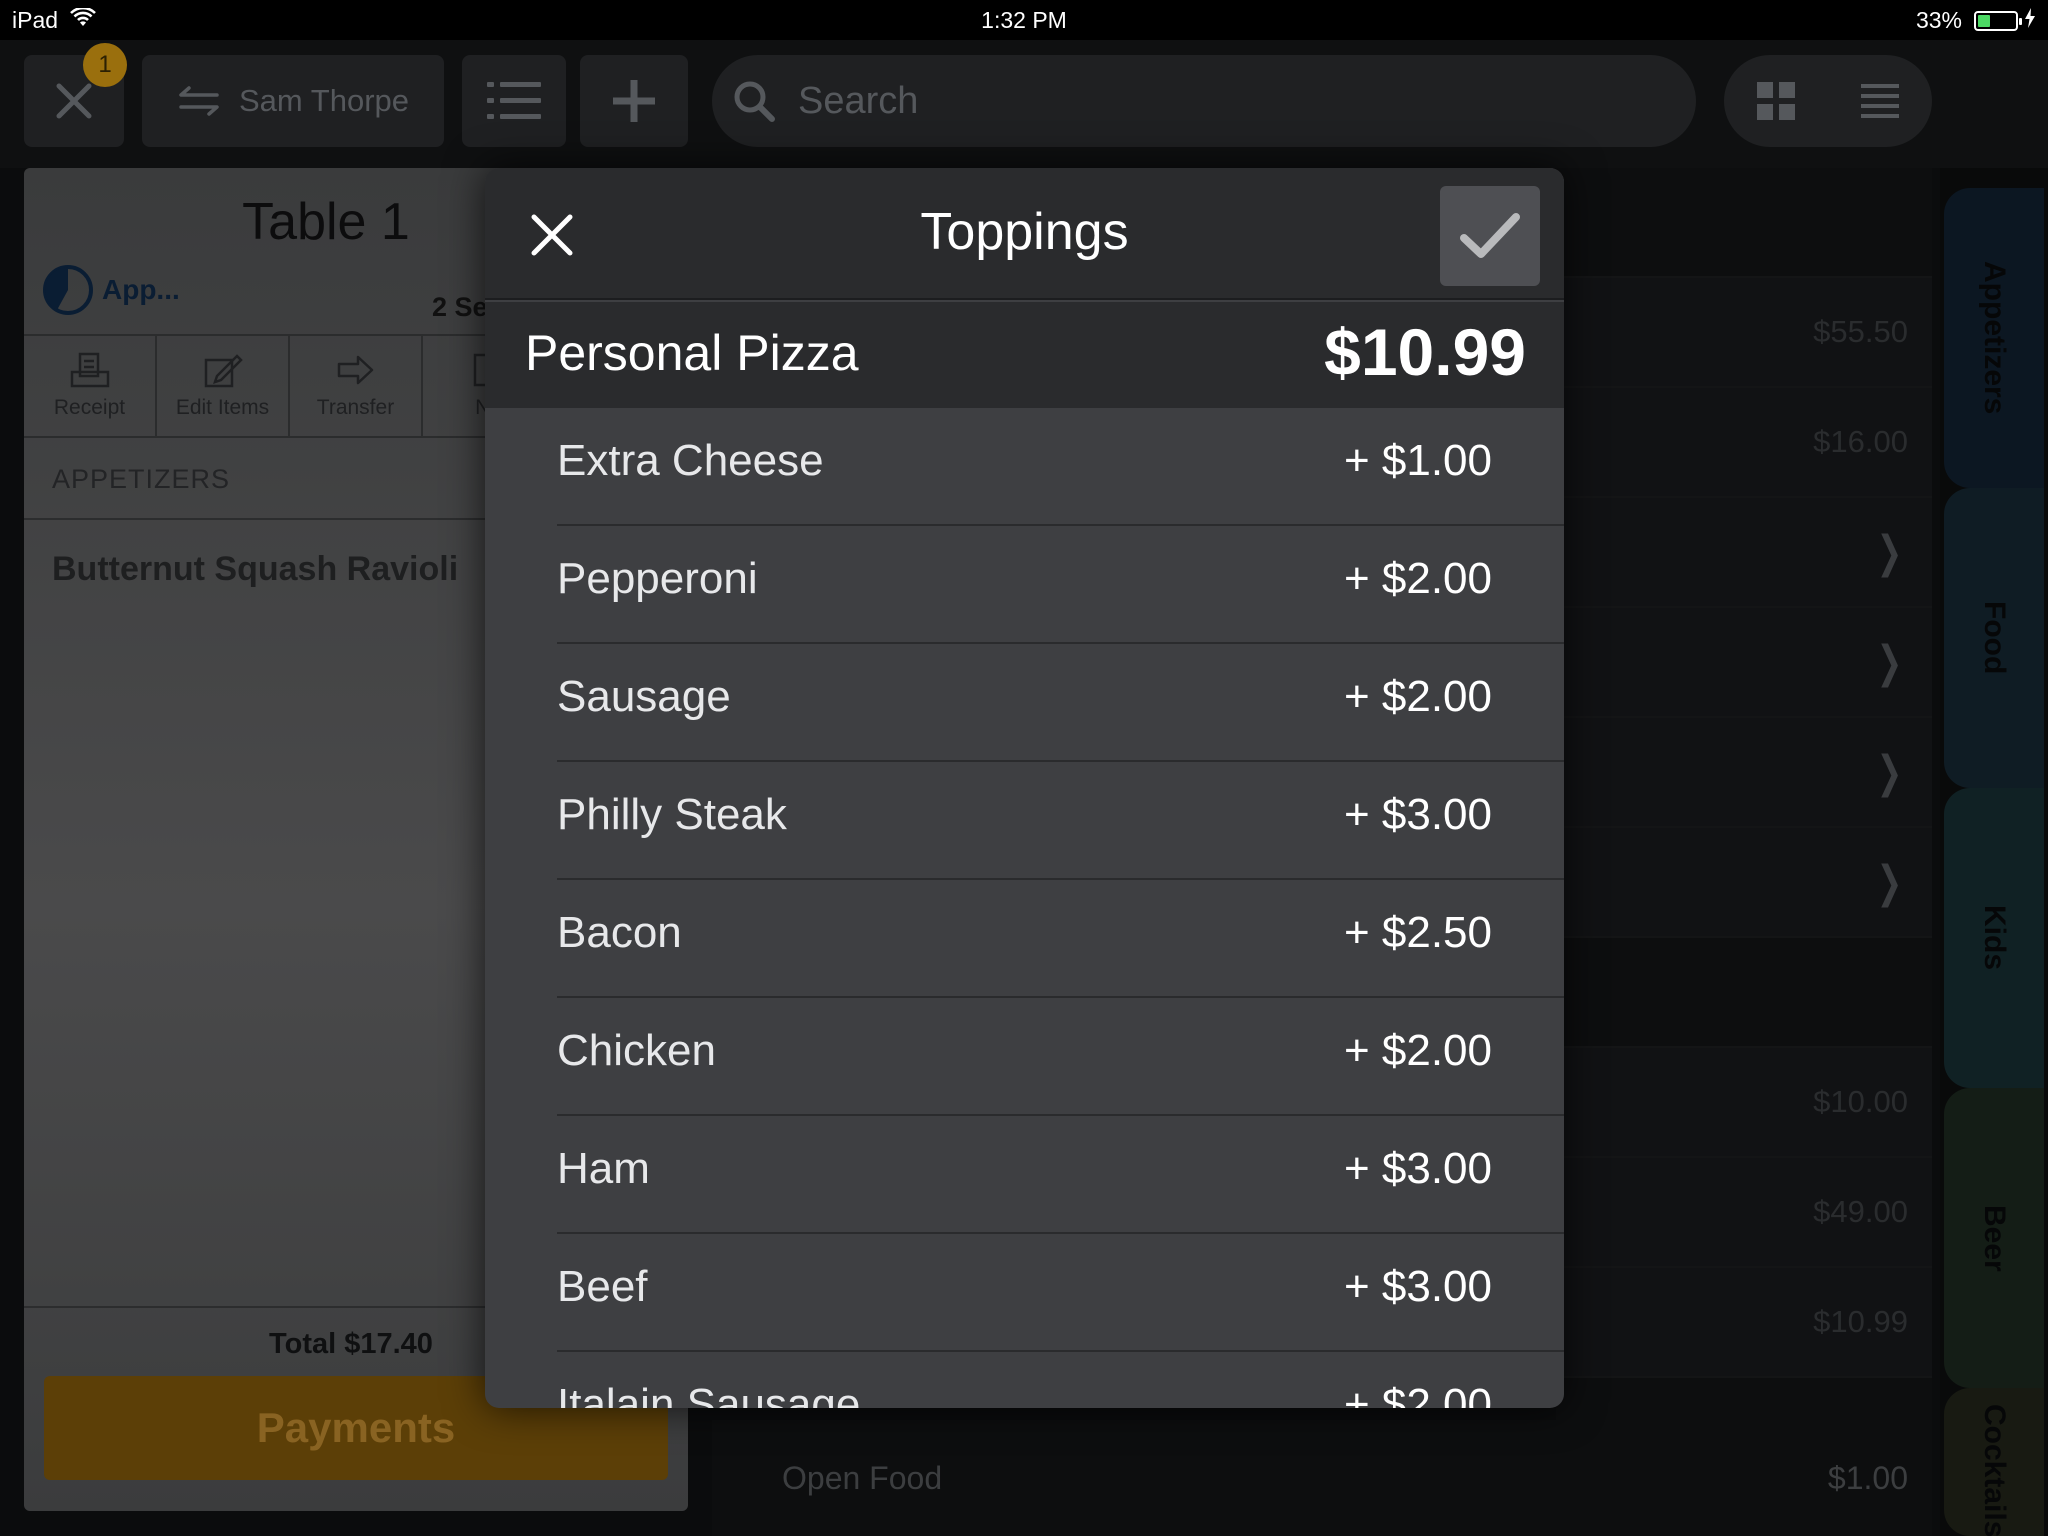 This screenshot has width=2048, height=1536. I want to click on open-food-row: Open Food $1.00, so click(1322, 1478).